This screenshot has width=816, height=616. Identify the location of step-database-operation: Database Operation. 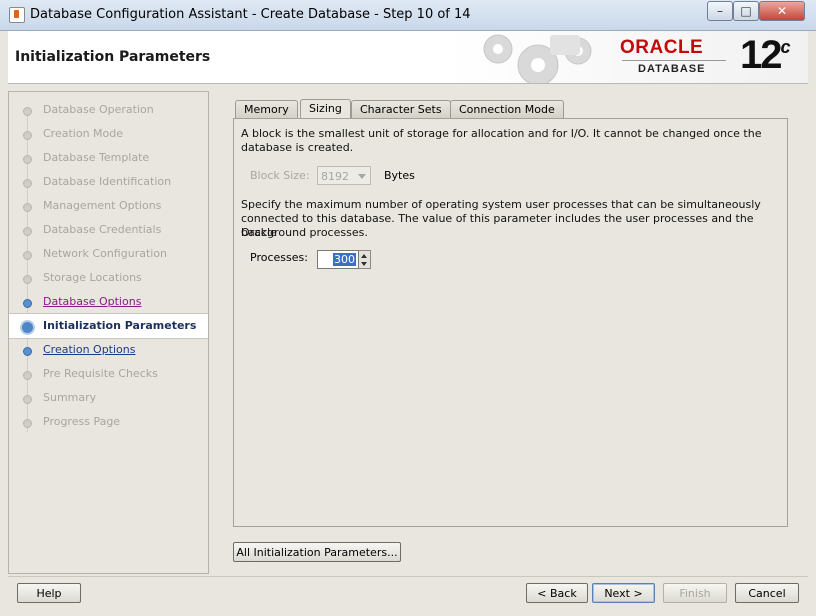
(108, 110).